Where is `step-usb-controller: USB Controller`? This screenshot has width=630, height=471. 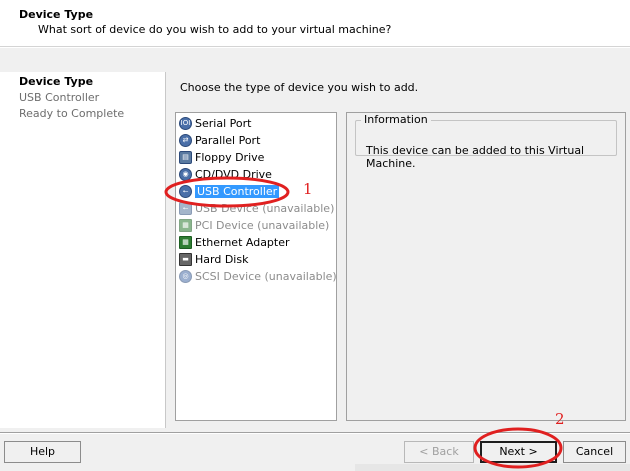
step-usb-controller: USB Controller is located at coordinates (59, 97).